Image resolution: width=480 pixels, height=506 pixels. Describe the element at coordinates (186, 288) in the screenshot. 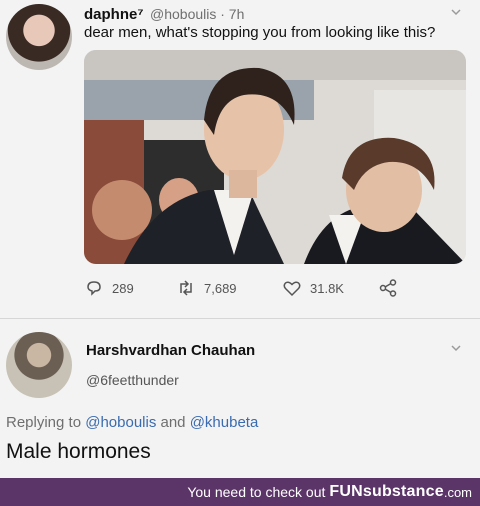

I see `retweet-icon` at that location.